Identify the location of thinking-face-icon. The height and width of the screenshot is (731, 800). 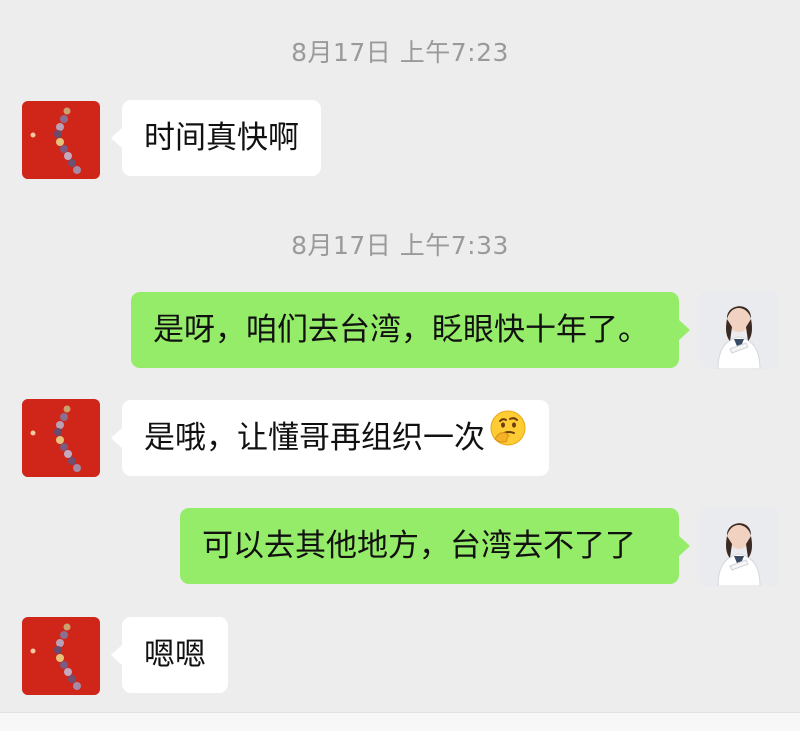
(508, 437).